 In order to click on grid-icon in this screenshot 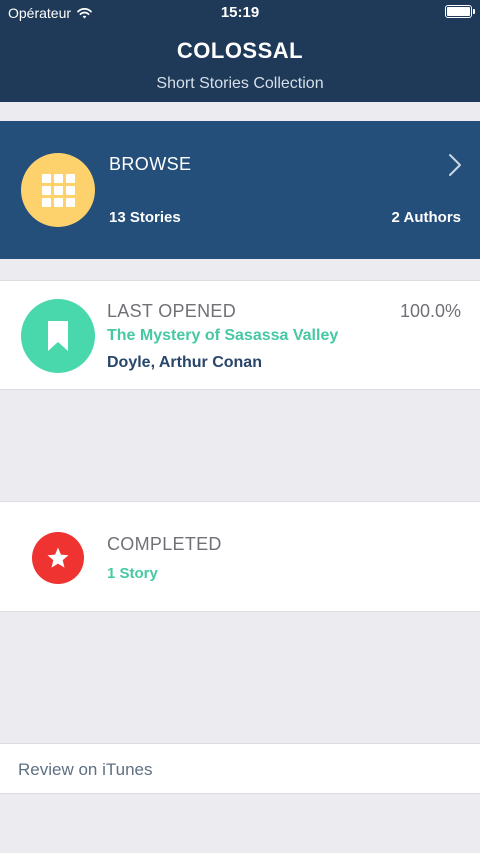, I will do `click(58, 190)`.